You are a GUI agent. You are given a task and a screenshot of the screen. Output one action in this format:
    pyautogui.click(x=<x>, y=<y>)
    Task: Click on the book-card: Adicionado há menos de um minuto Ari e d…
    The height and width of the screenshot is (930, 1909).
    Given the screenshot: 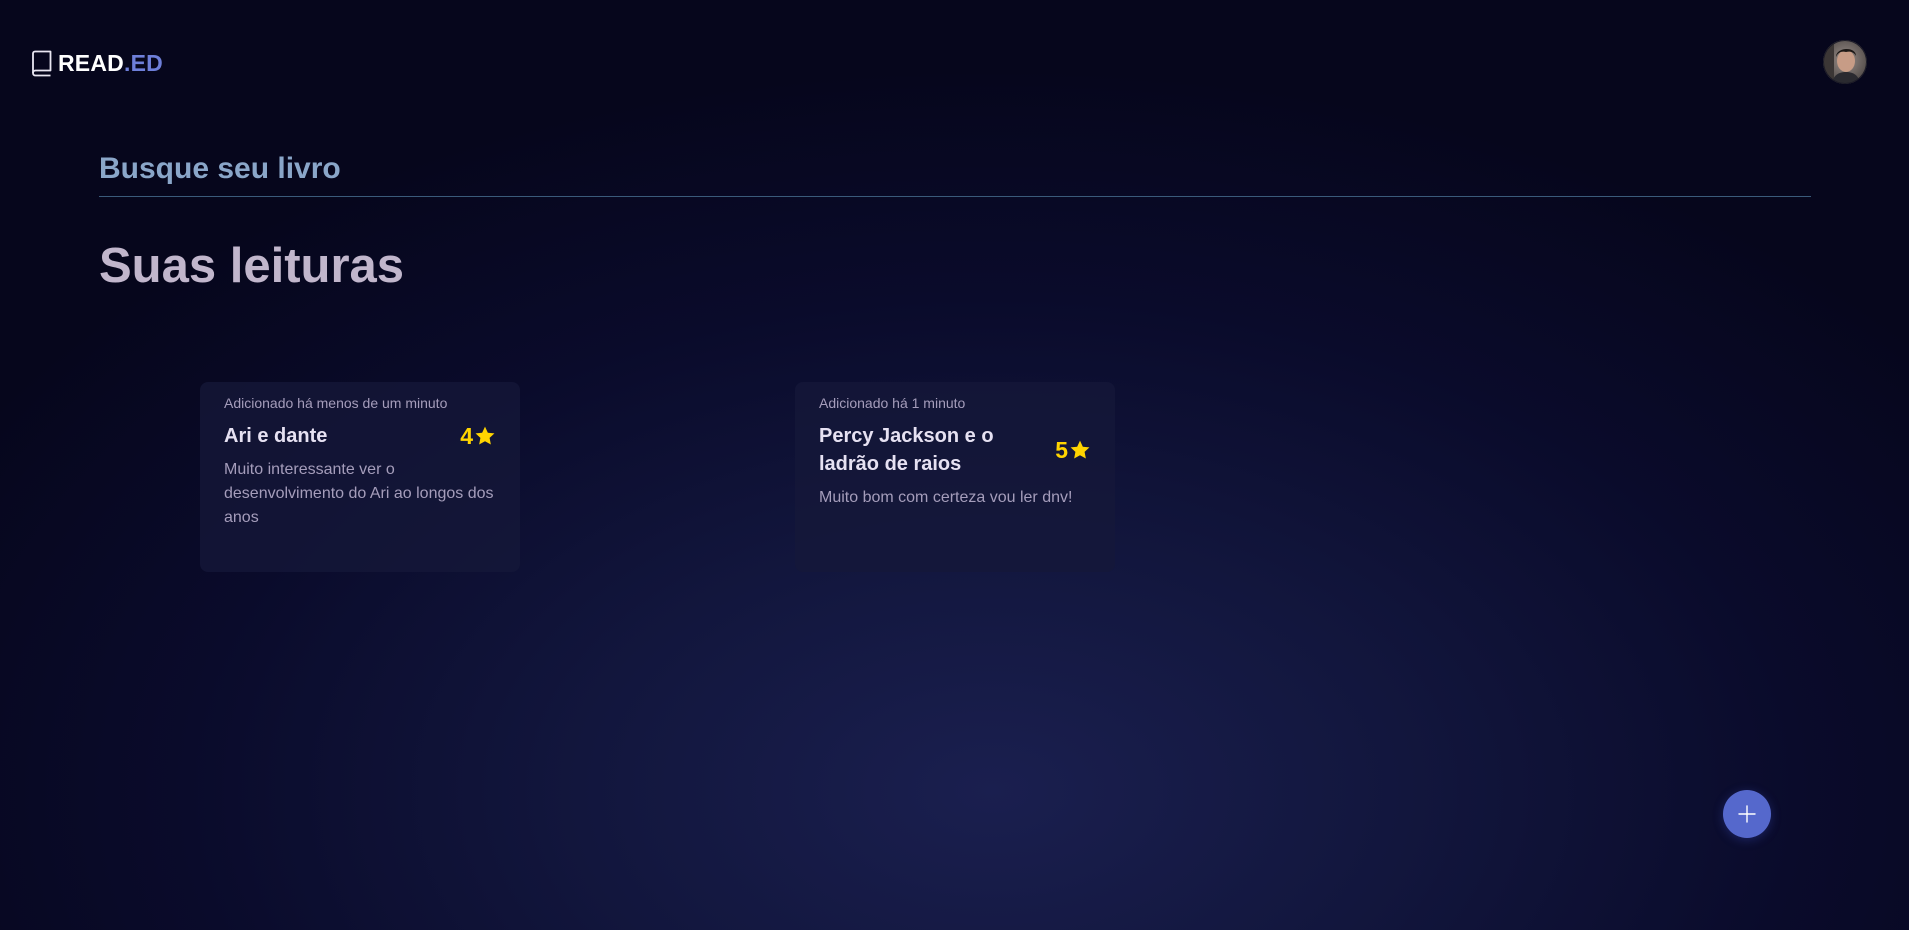 What is the action you would take?
    pyautogui.click(x=360, y=477)
    